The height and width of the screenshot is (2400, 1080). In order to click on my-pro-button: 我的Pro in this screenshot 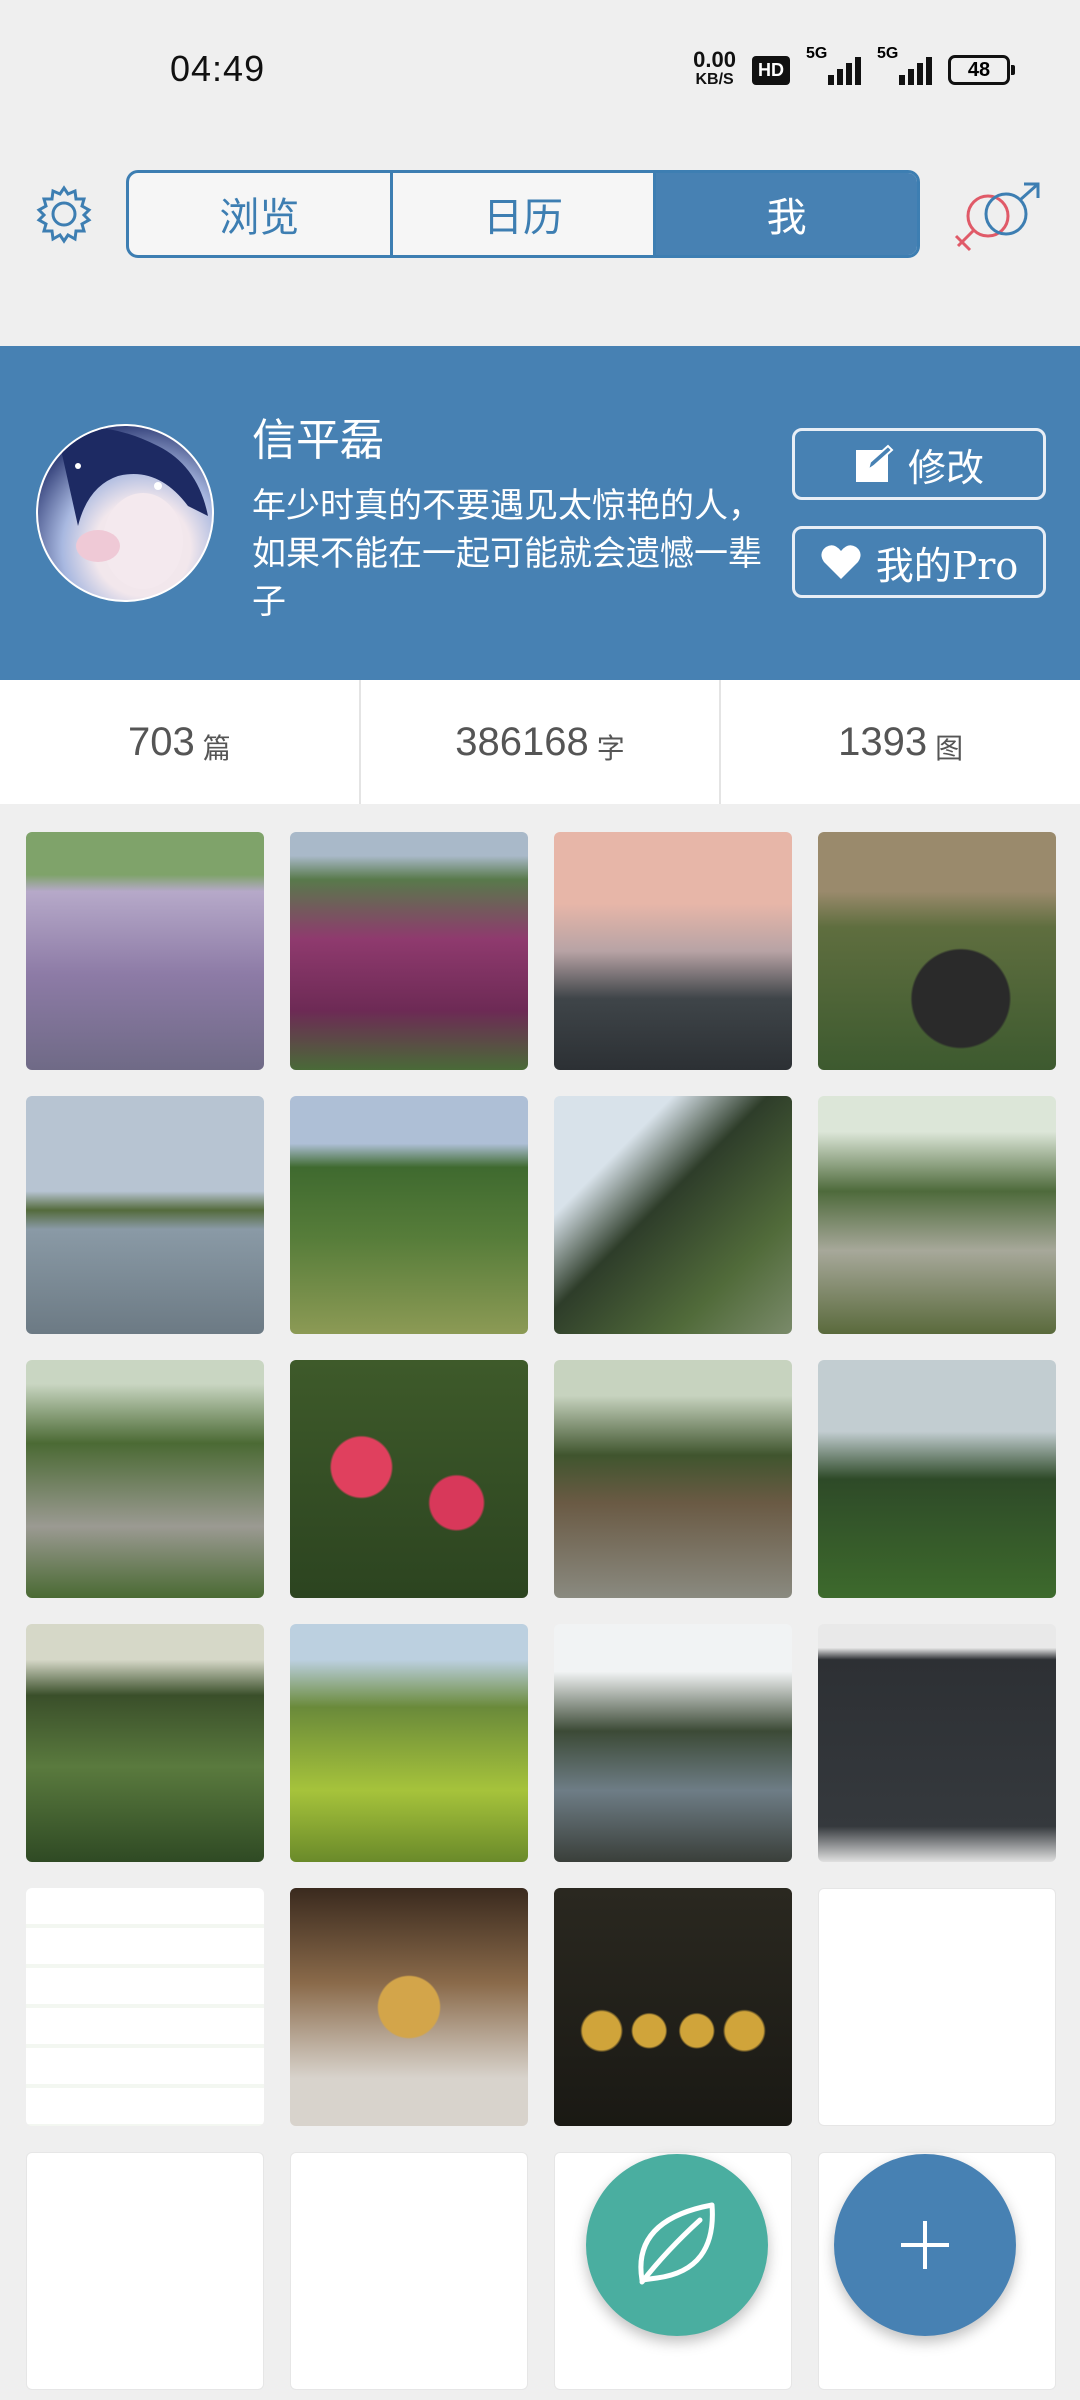, I will do `click(919, 562)`.